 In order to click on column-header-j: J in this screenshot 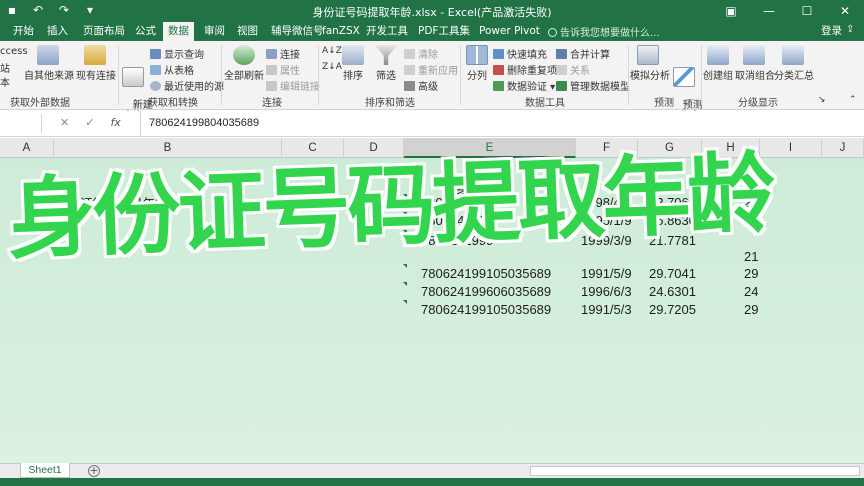, I will do `click(843, 148)`.